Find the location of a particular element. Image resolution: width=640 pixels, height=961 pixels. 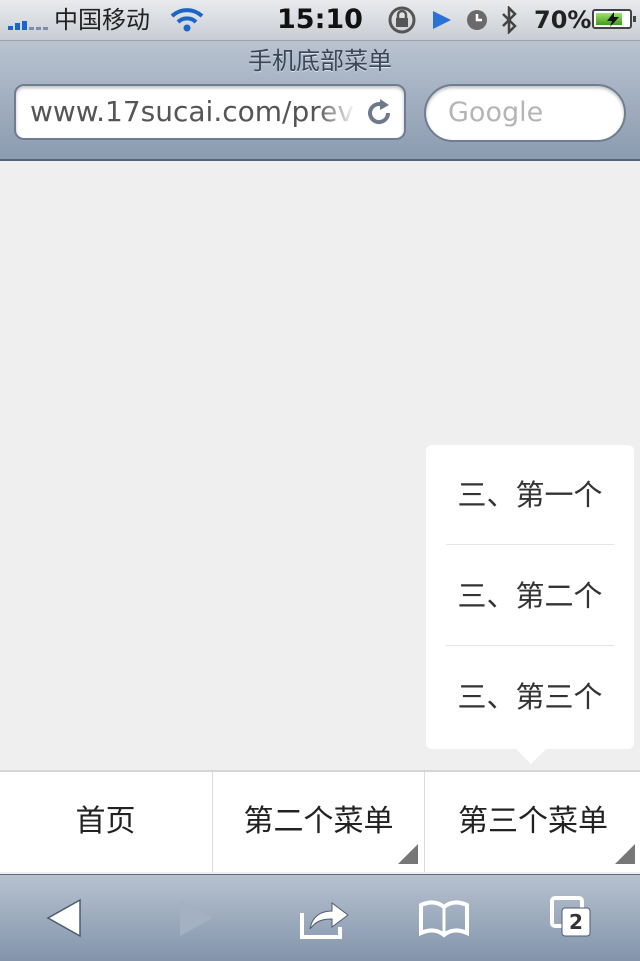

submenu-item: 三、第一个 is located at coordinates (530, 495).